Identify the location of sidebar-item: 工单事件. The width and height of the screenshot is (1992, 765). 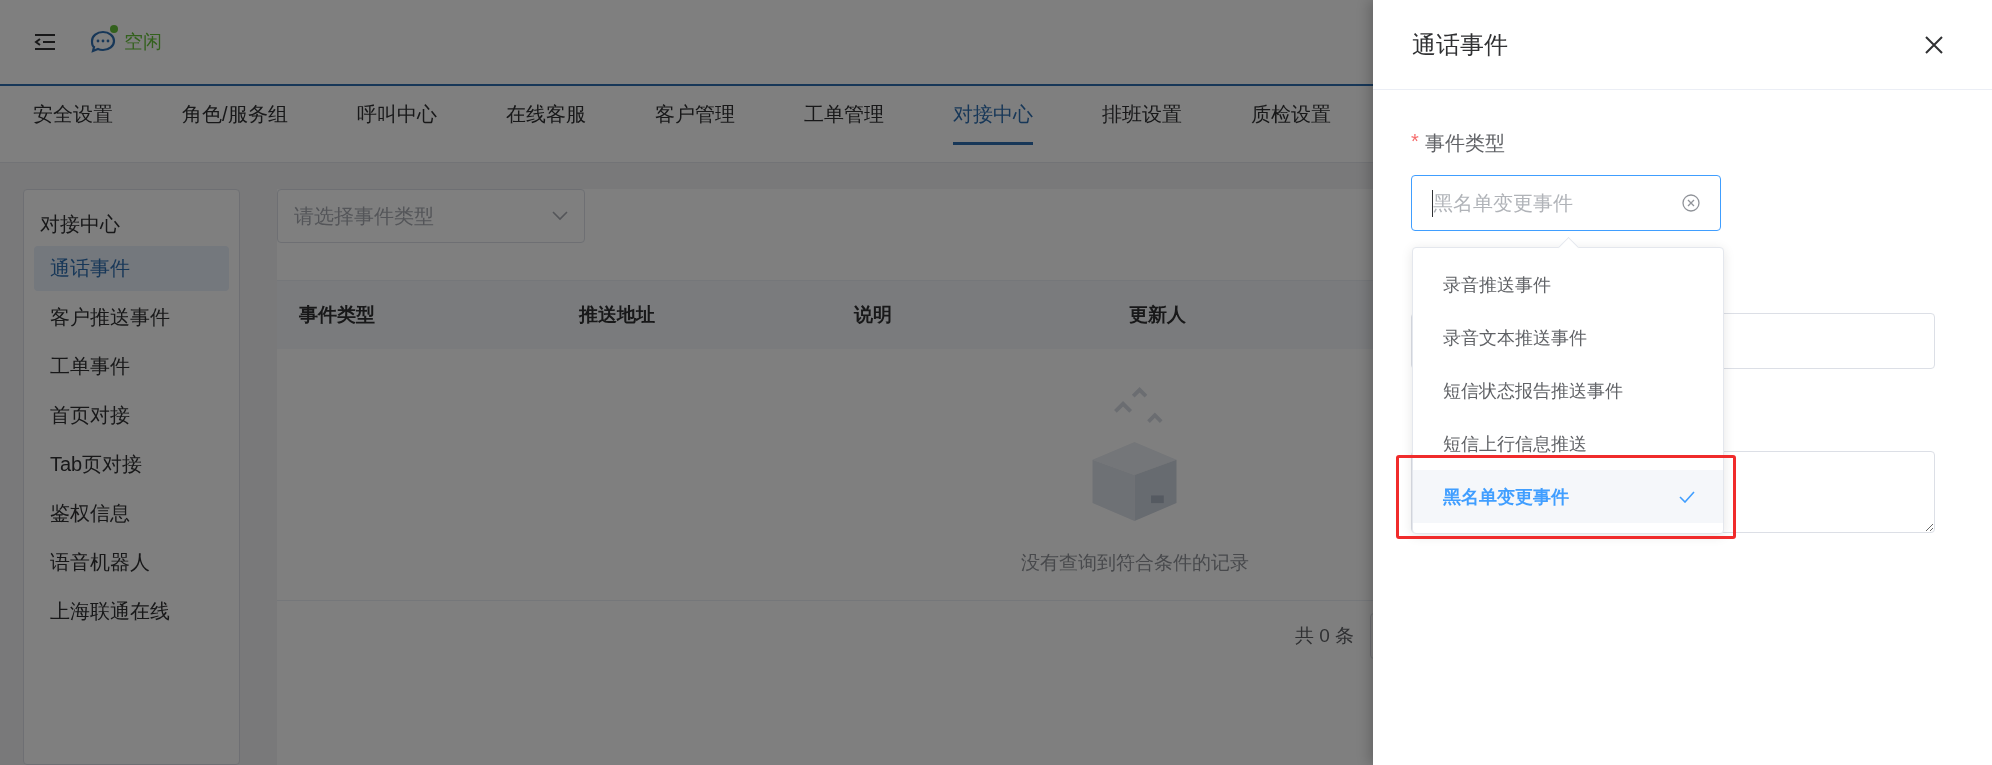
(131, 366).